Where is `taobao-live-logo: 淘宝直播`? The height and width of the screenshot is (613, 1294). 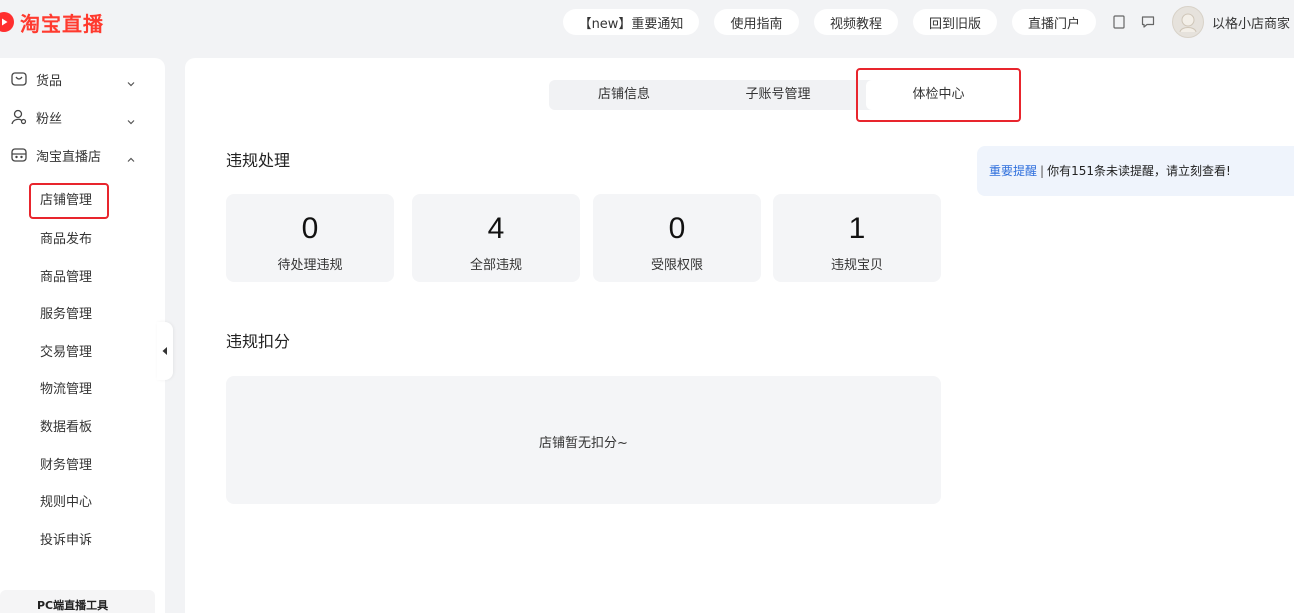 taobao-live-logo: 淘宝直播 is located at coordinates (52, 22).